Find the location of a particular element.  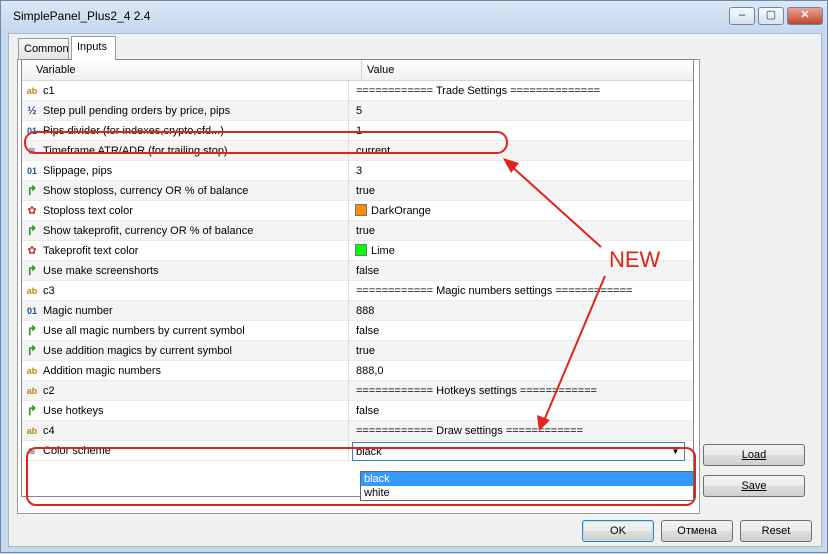

color-scheme-dropdown-list: black white is located at coordinates (527, 486).